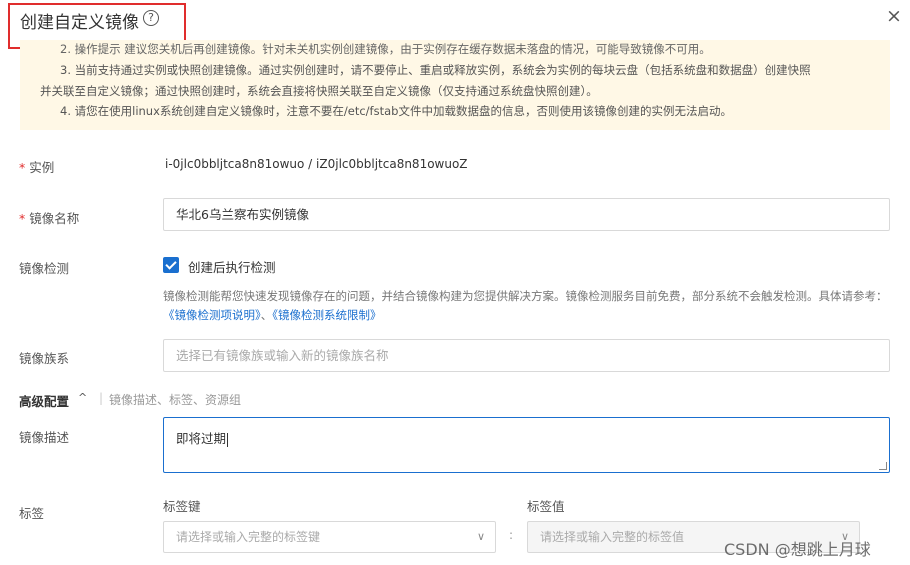  What do you see at coordinates (44, 437) in the screenshot?
I see `image-desc-label: 镜像描述` at bounding box center [44, 437].